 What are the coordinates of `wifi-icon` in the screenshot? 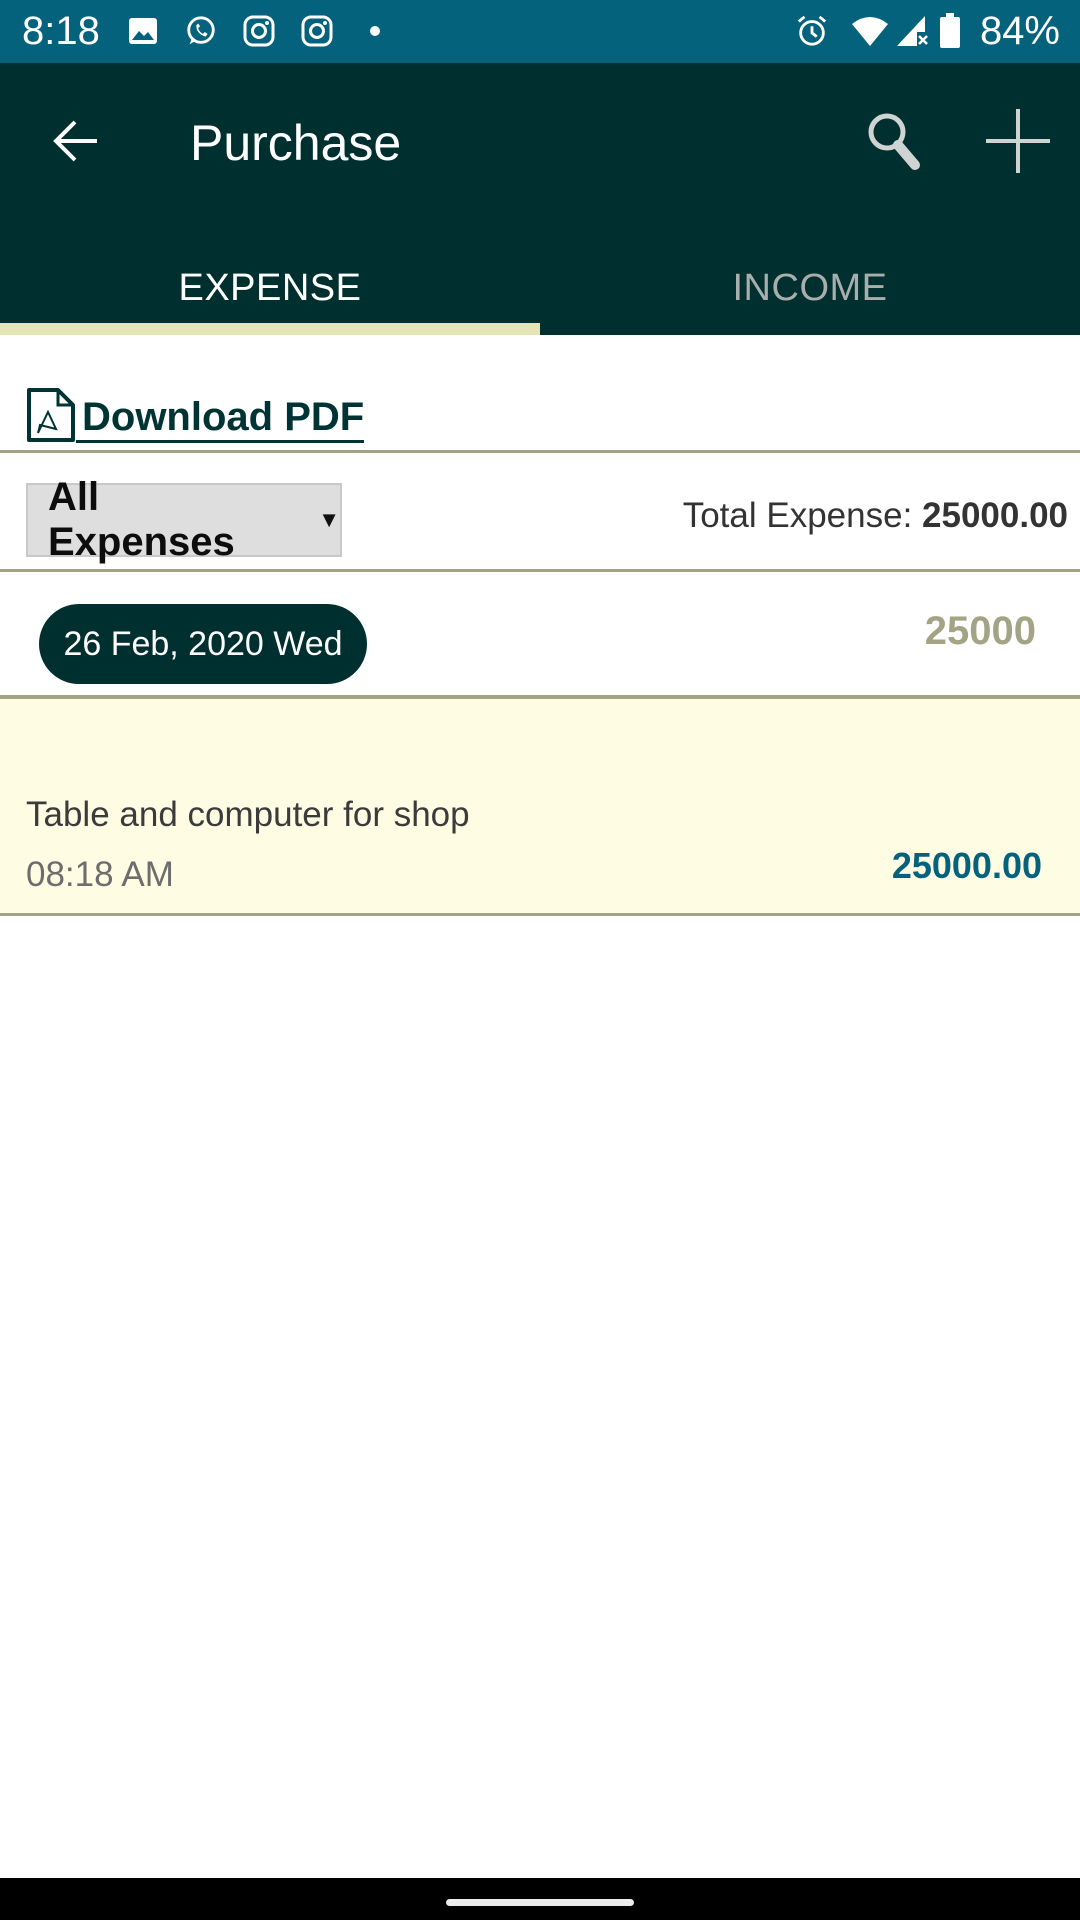 It's located at (870, 31).